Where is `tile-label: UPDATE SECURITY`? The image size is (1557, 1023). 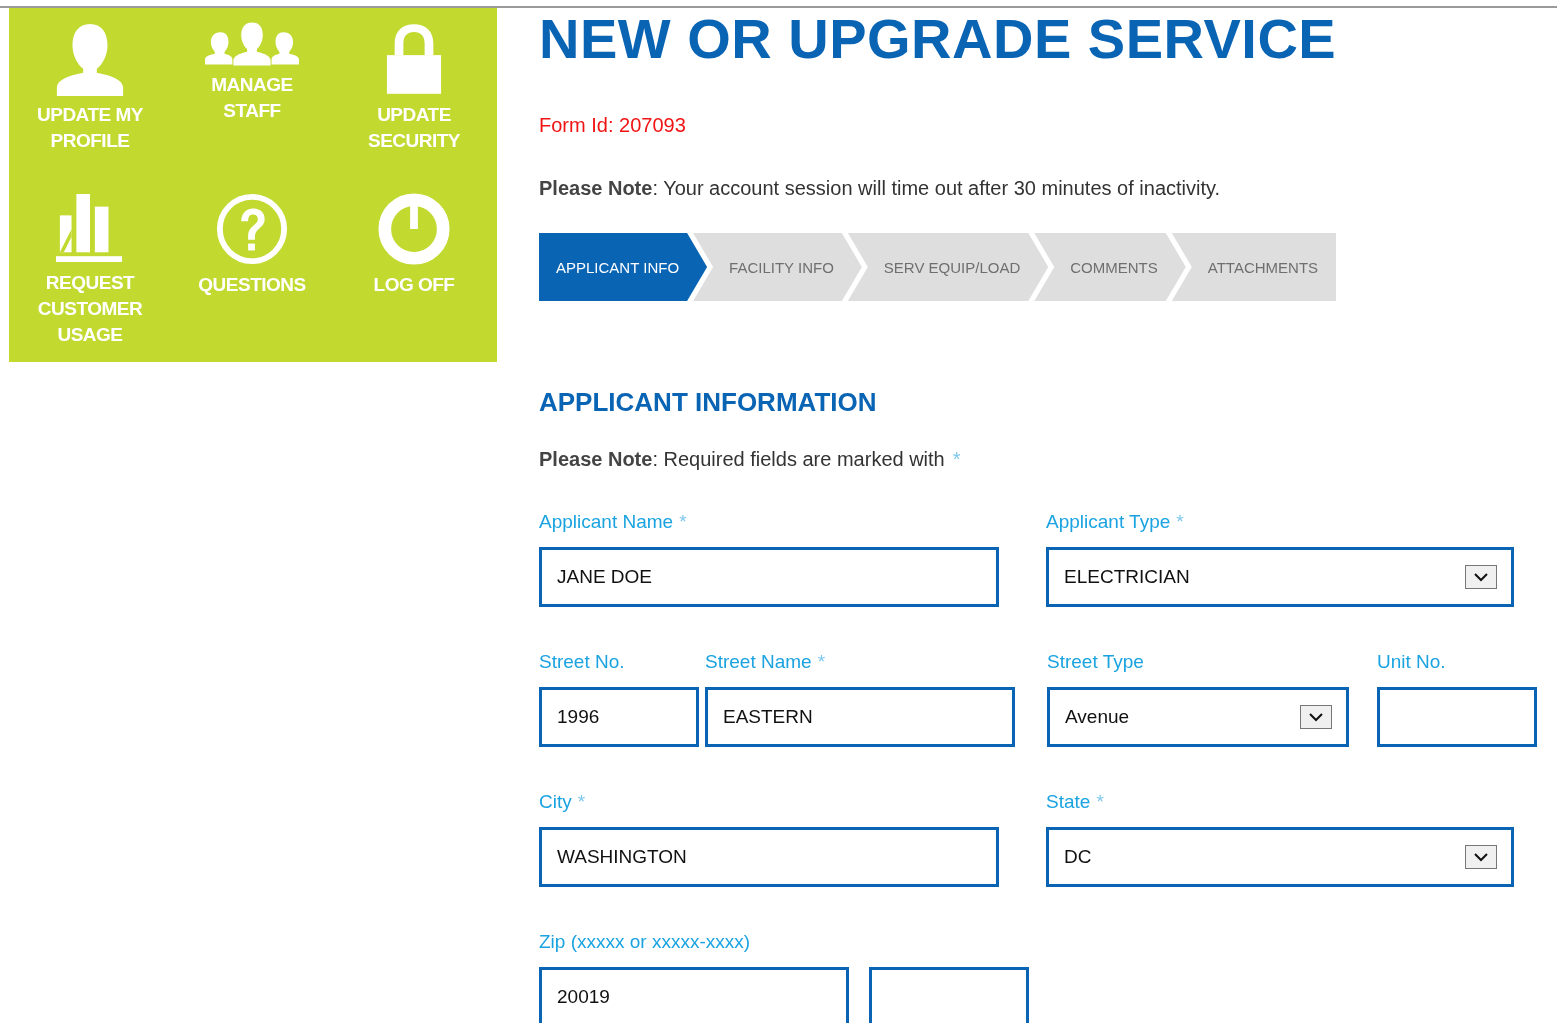
tile-label: UPDATE SECURITY is located at coordinates (414, 128).